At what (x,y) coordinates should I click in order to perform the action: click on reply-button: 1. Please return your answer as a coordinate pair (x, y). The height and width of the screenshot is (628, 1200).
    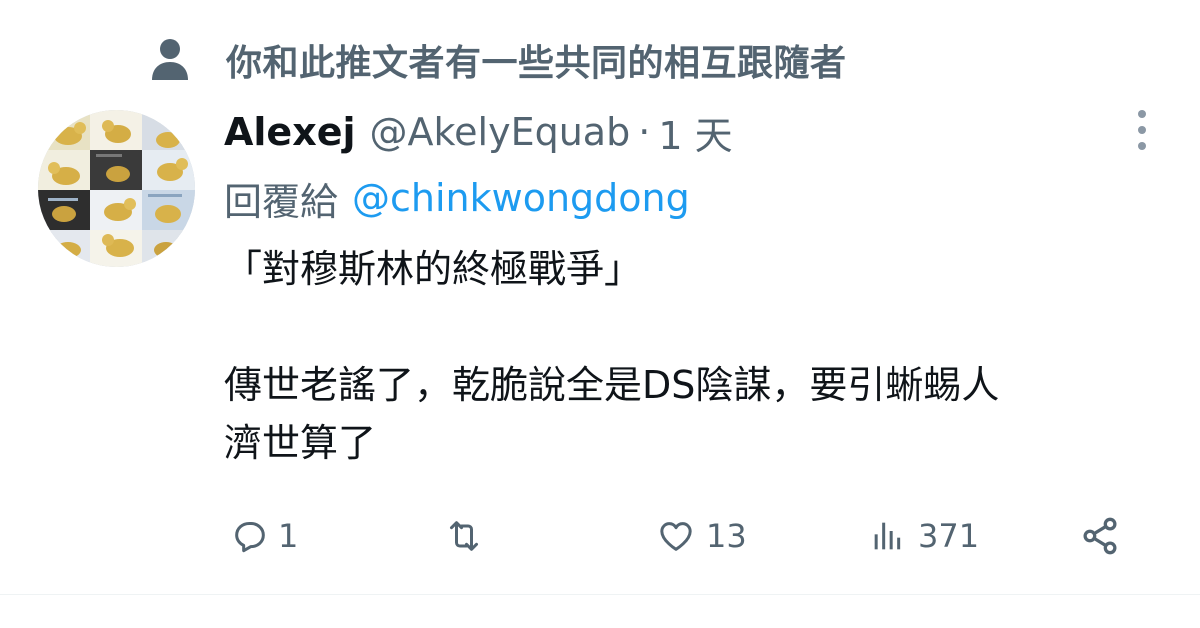
    Looking at the image, I should click on (264, 536).